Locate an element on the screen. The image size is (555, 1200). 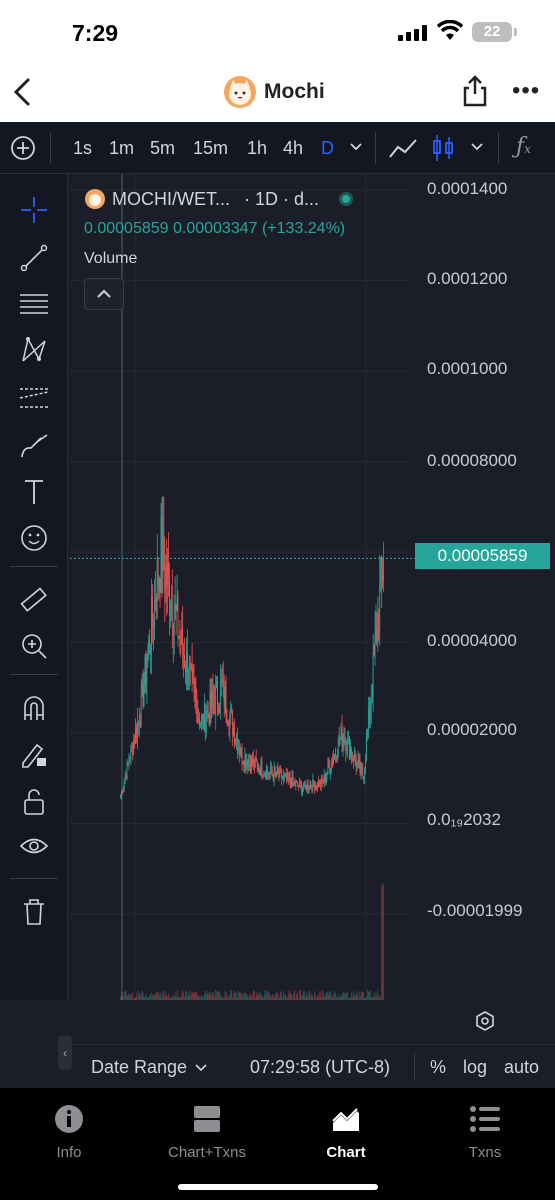
line-chart-type-icon is located at coordinates (403, 148).